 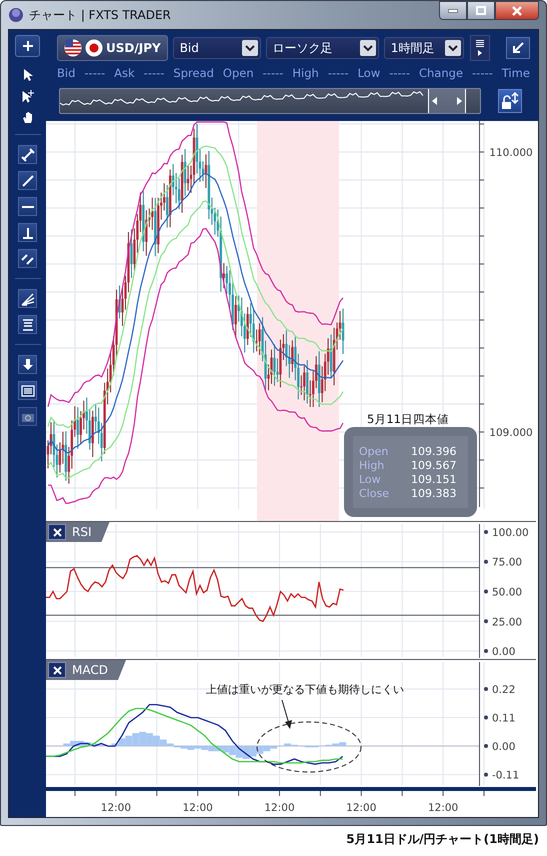 What do you see at coordinates (441, 73) in the screenshot?
I see `quote-label: Change` at bounding box center [441, 73].